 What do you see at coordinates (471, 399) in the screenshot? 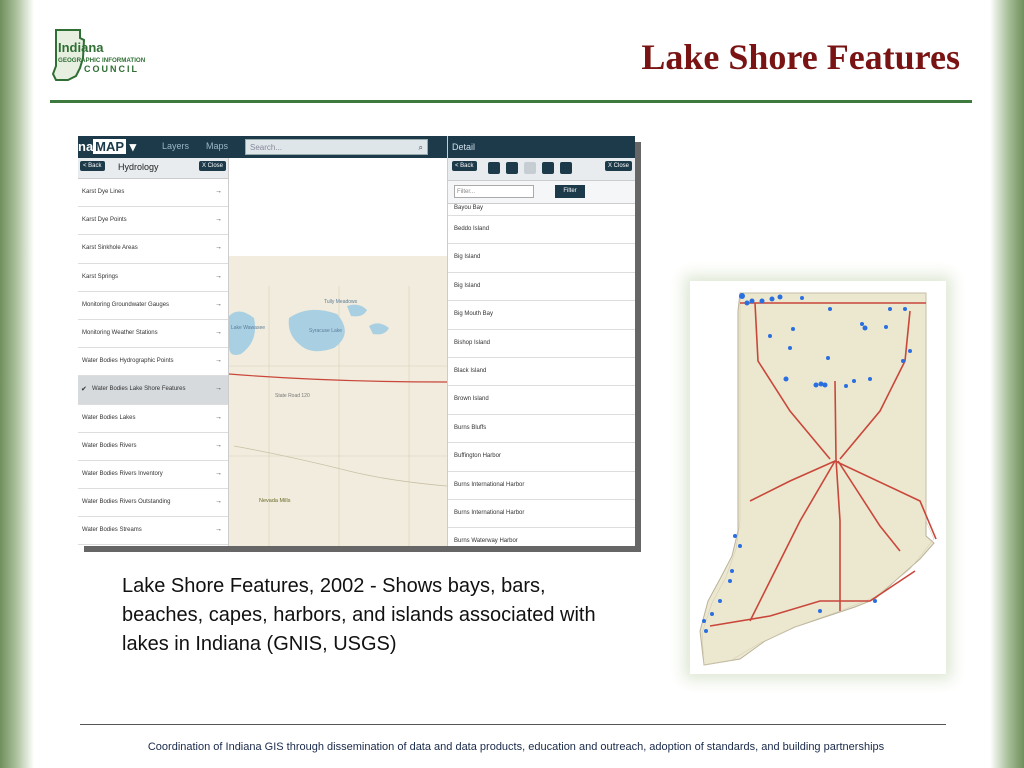
I see `list-item-label: Brown Island` at bounding box center [471, 399].